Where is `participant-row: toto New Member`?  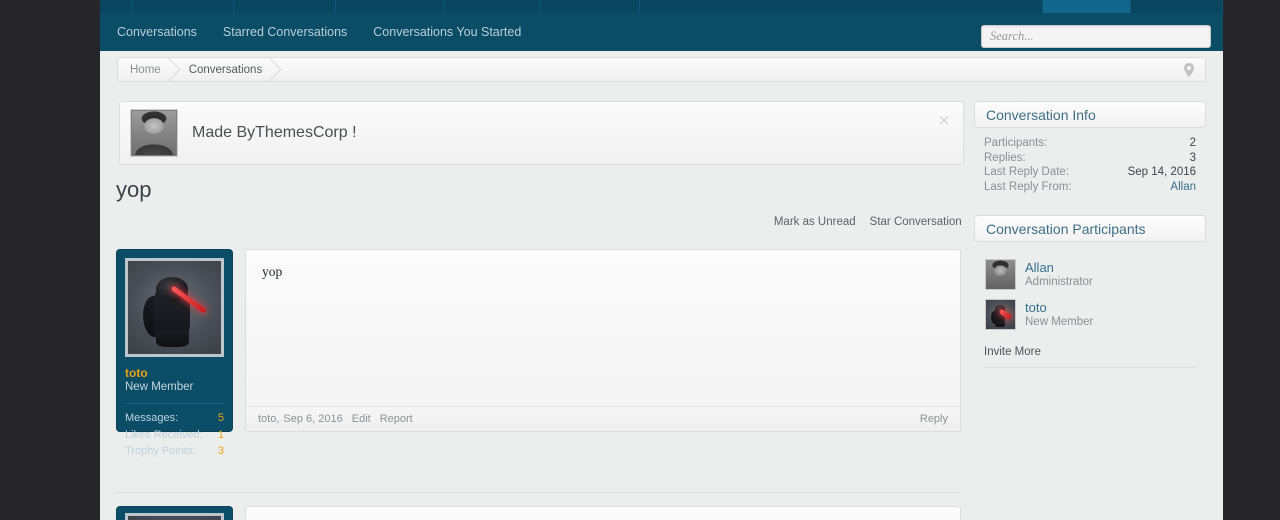 participant-row: toto New Member is located at coordinates (1090, 315).